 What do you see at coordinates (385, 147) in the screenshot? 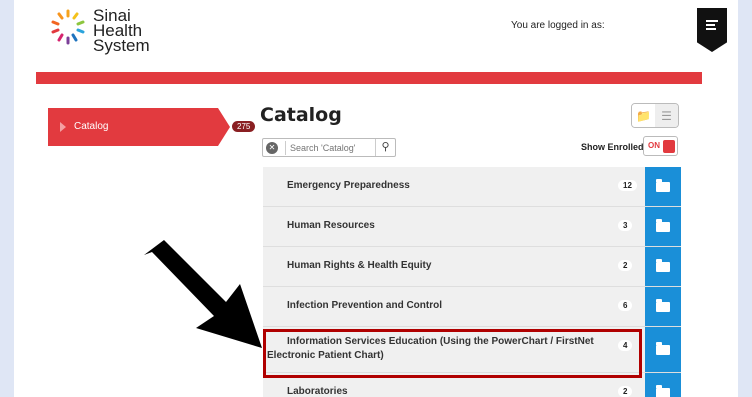
I see `search-icon: ⚲` at bounding box center [385, 147].